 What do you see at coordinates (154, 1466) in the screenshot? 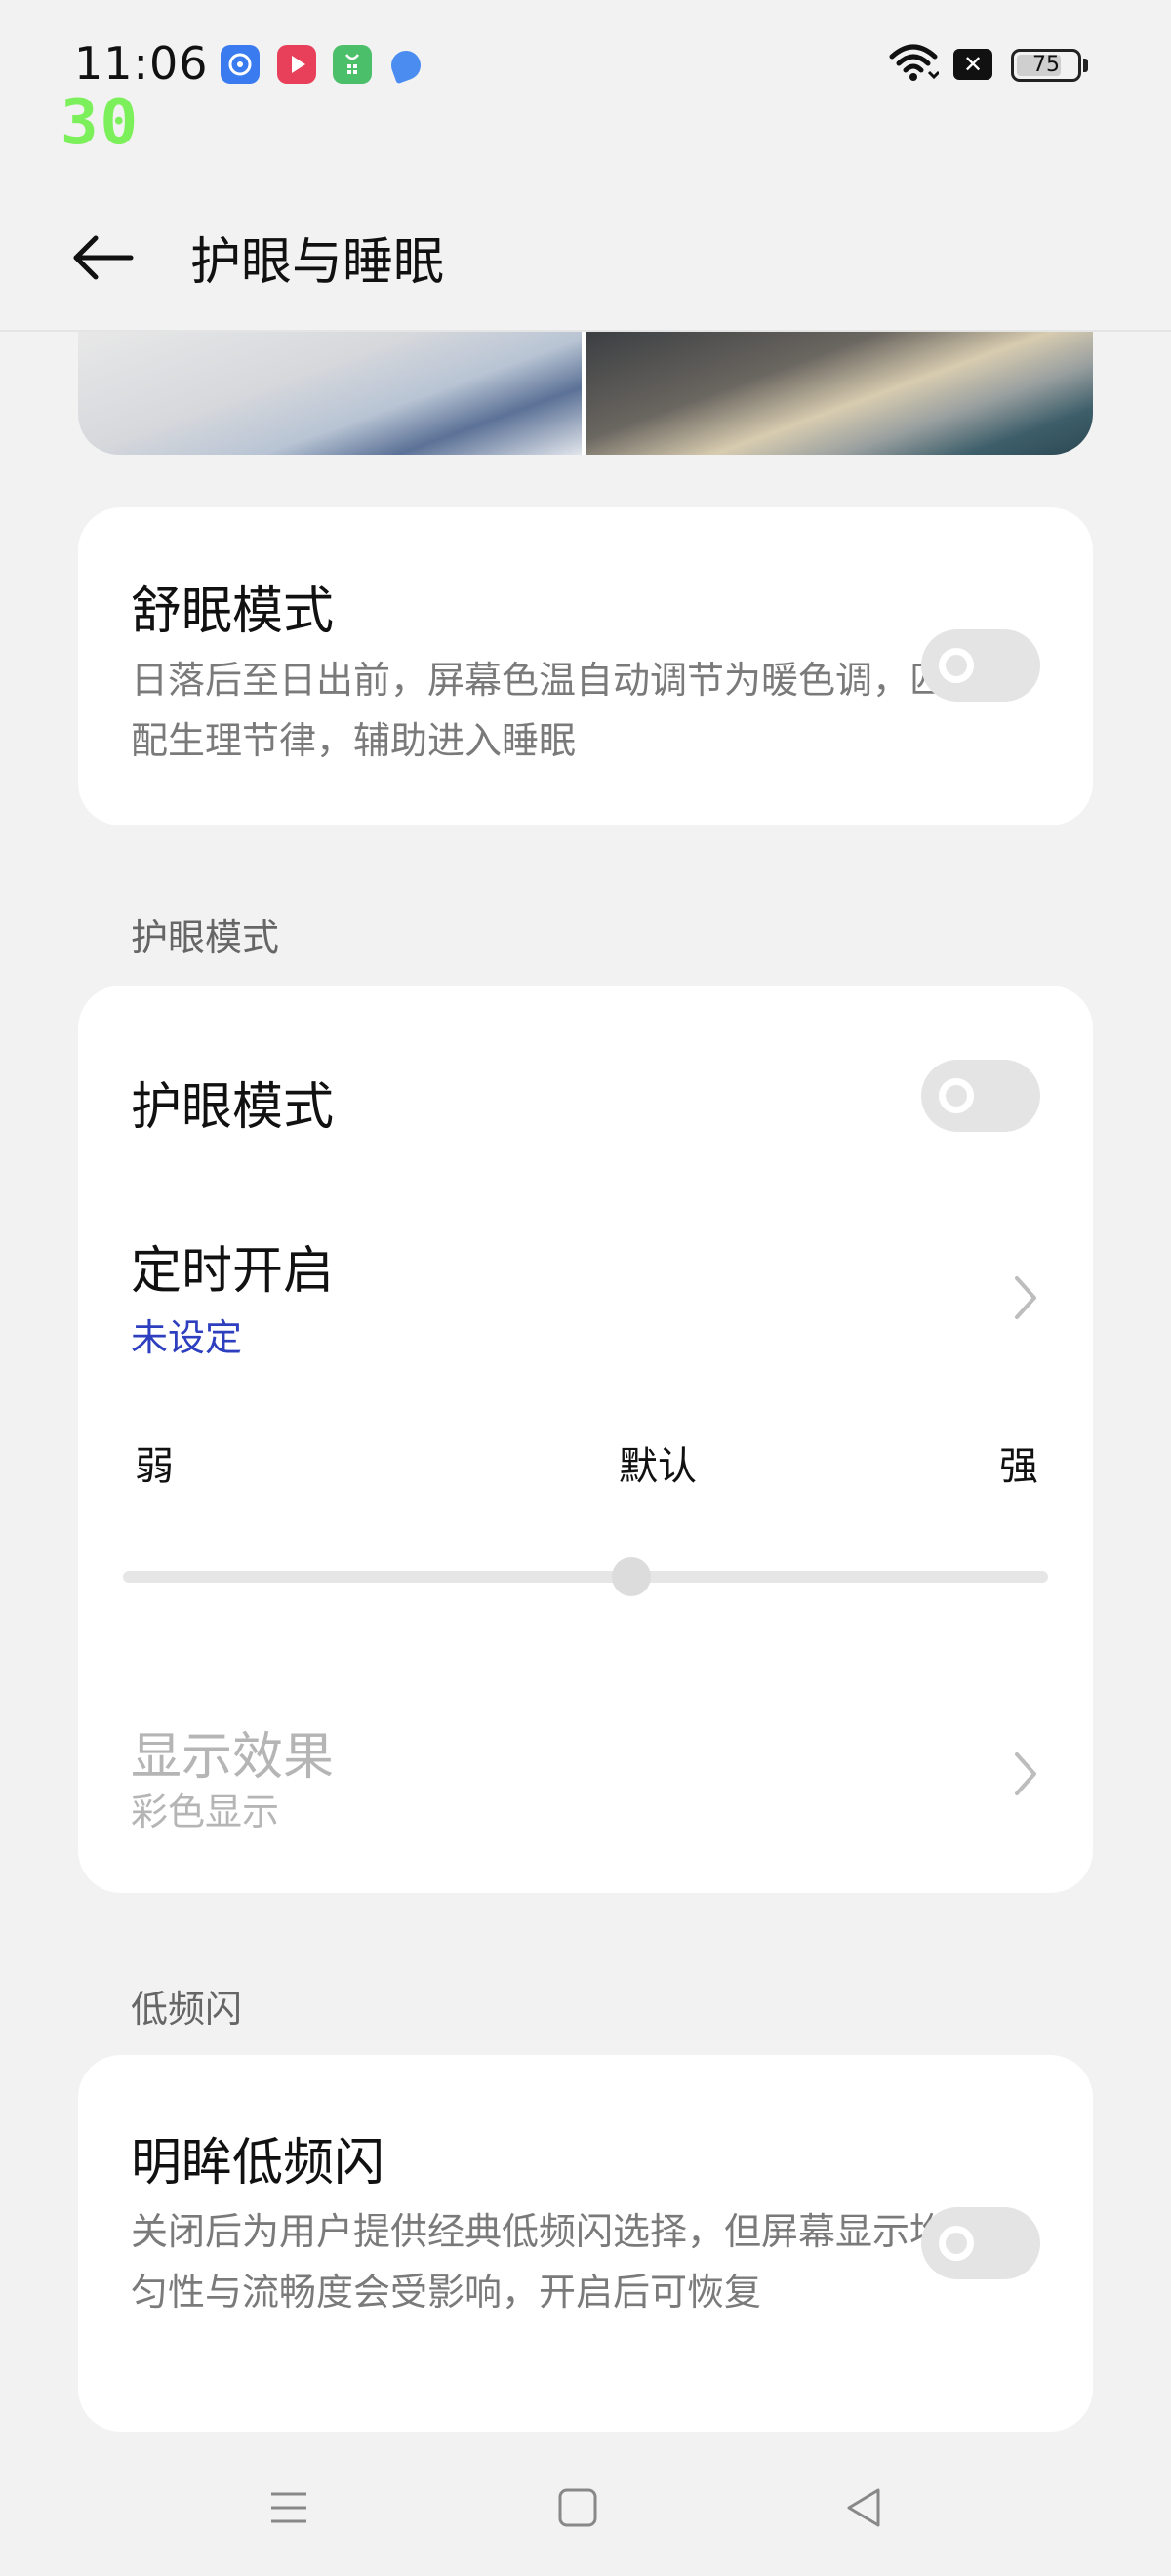
I see `intensity-min-label: 弱` at bounding box center [154, 1466].